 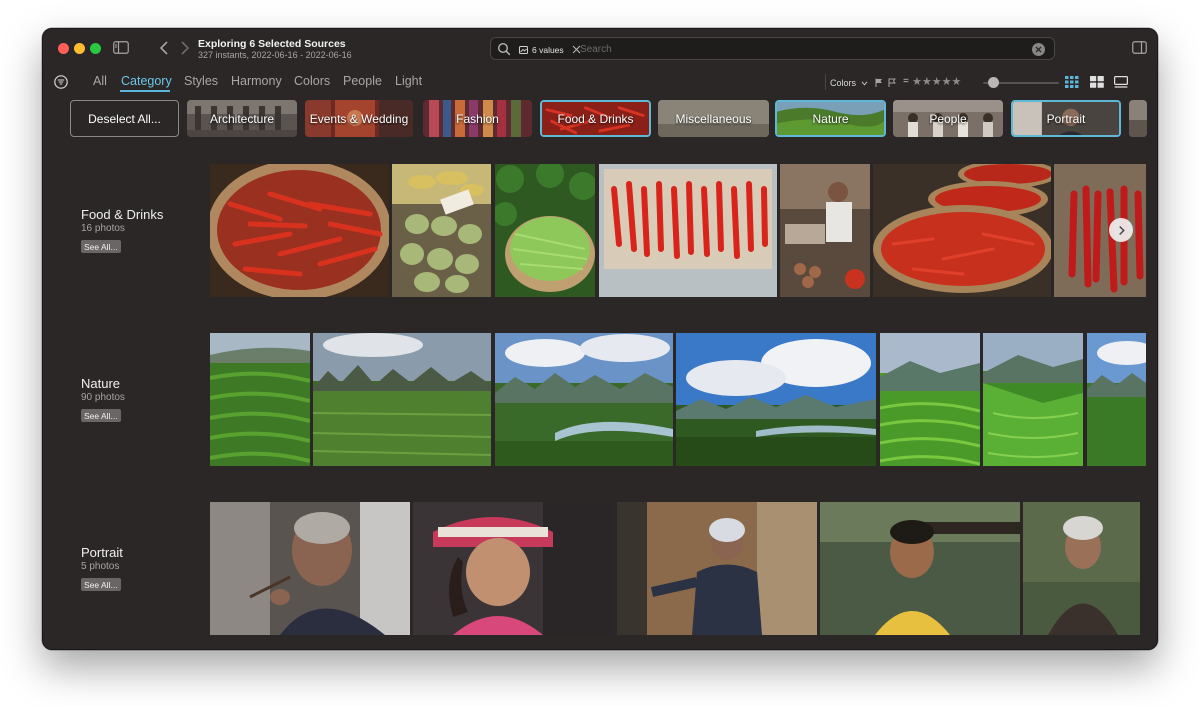 I want to click on photo-kitchen-cook-image, so click(x=825, y=230).